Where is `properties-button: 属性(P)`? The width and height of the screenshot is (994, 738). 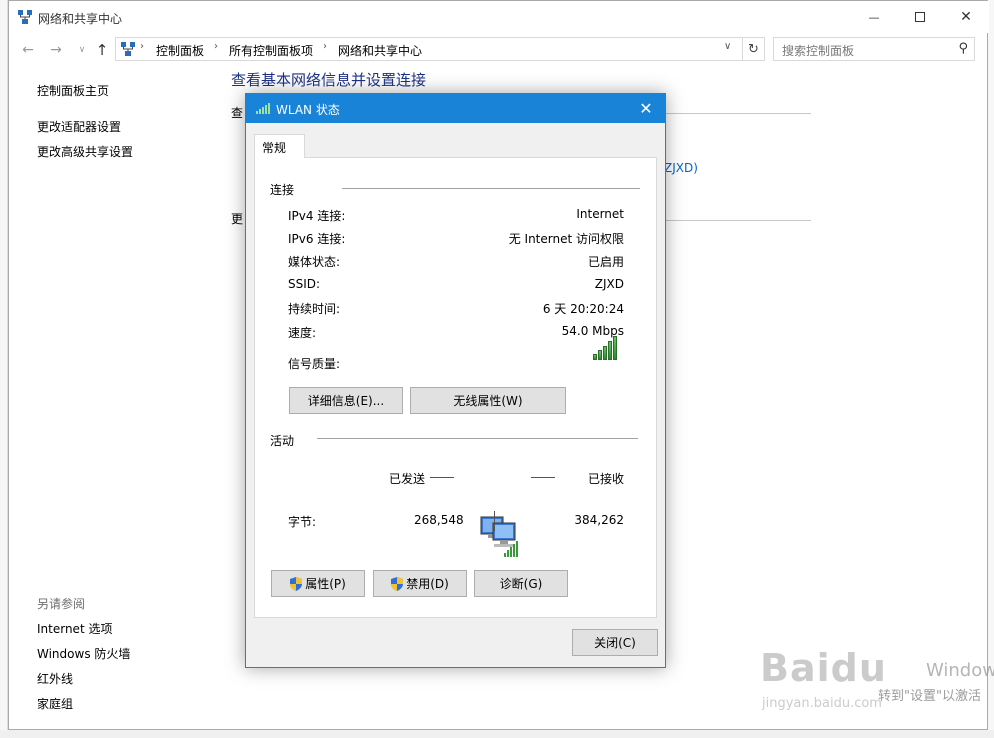
properties-button: 属性(P) is located at coordinates (318, 583).